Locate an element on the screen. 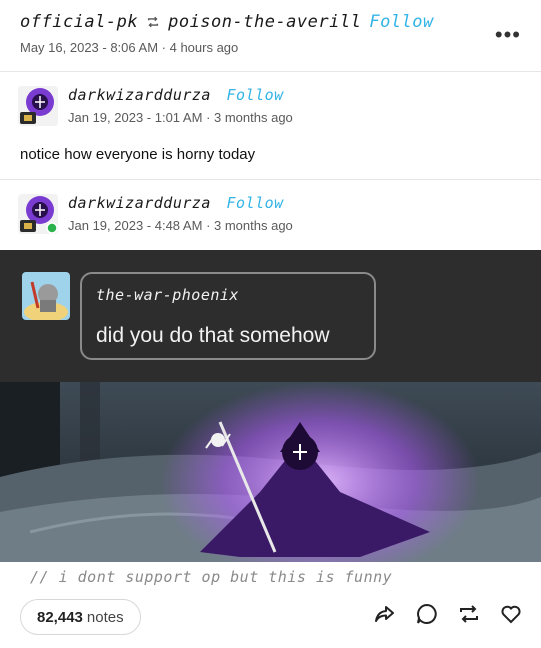 The height and width of the screenshot is (648, 541). reply-bubble: the-war-phoenix did you do that somehow is located at coordinates (228, 316).